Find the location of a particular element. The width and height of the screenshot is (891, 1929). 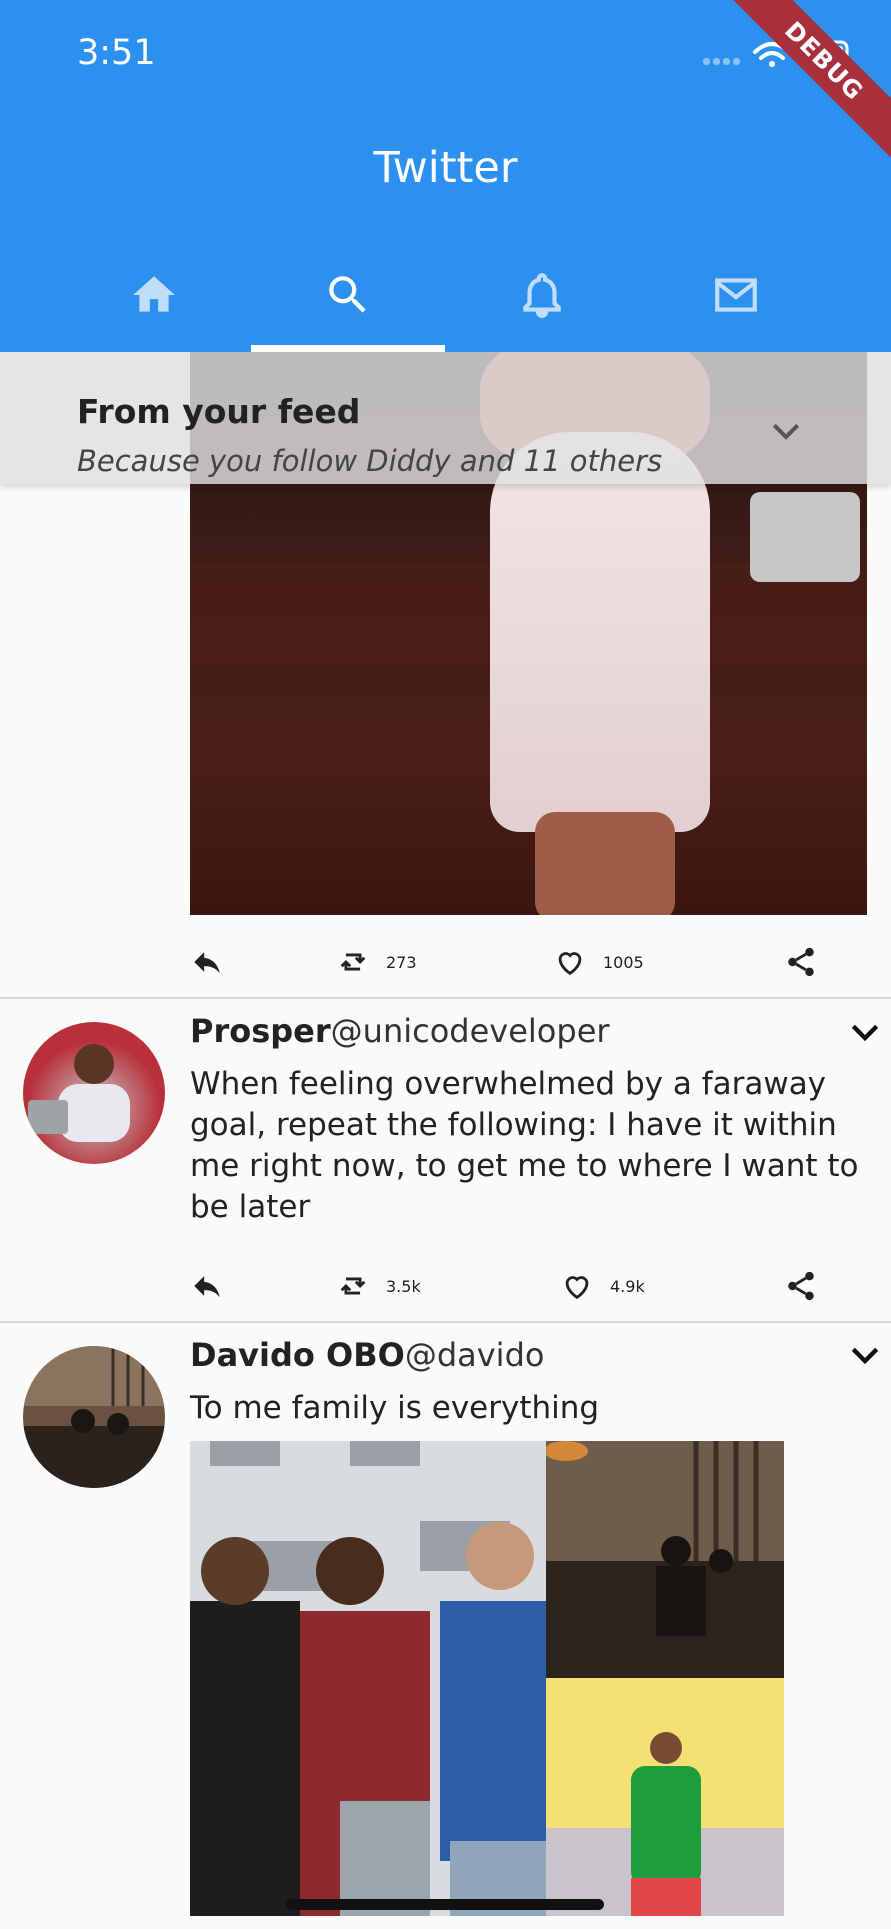

tab-messages is located at coordinates (736, 295).